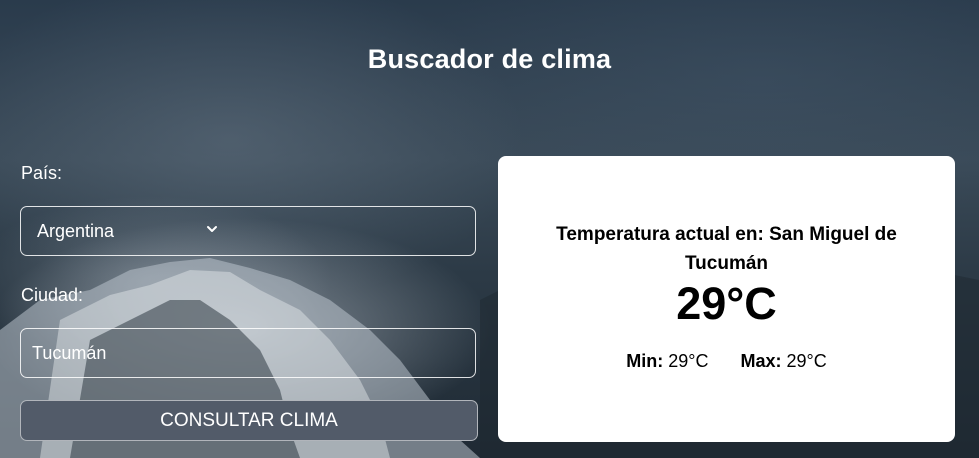  What do you see at coordinates (248, 353) in the screenshot?
I see `city-input: Tucumán` at bounding box center [248, 353].